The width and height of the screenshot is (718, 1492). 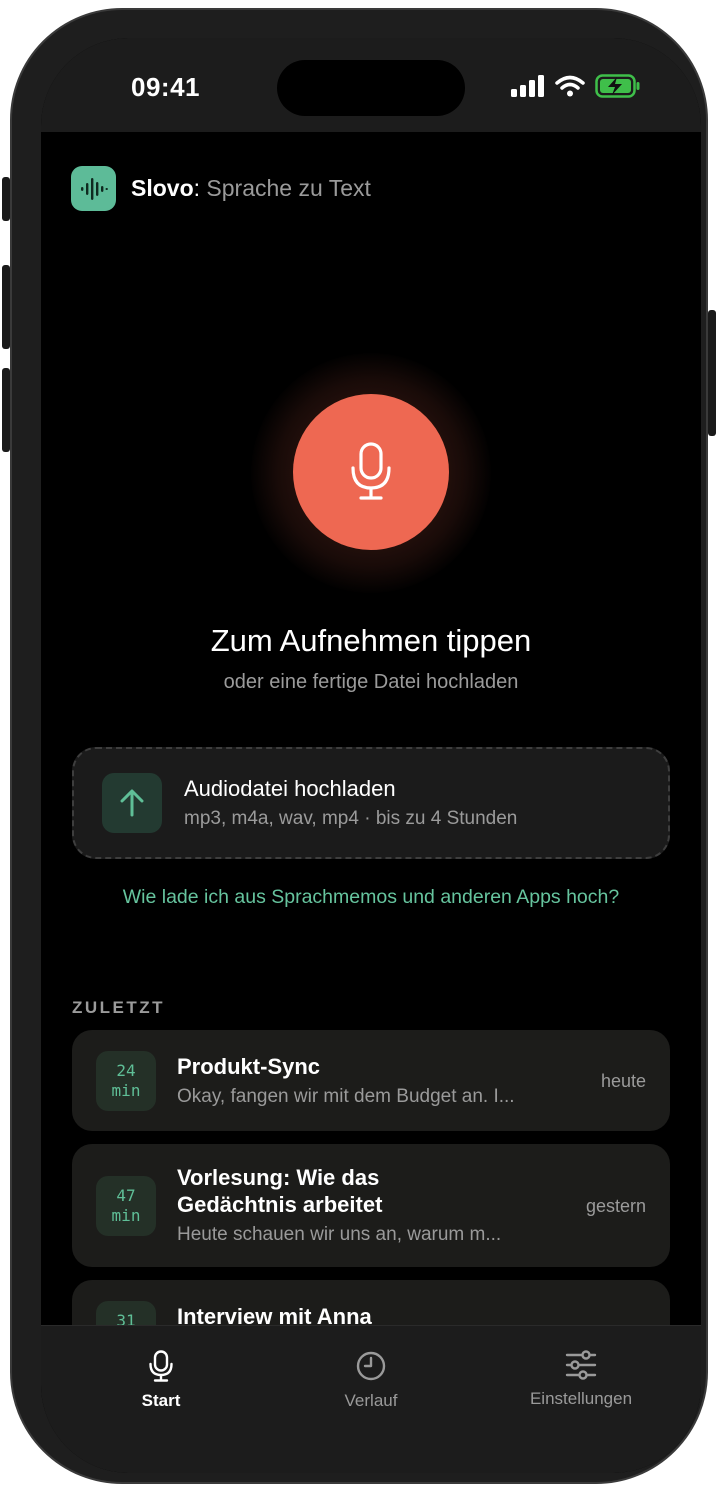 What do you see at coordinates (288, 188) in the screenshot?
I see `app-subtitle: Sprache zu Text` at bounding box center [288, 188].